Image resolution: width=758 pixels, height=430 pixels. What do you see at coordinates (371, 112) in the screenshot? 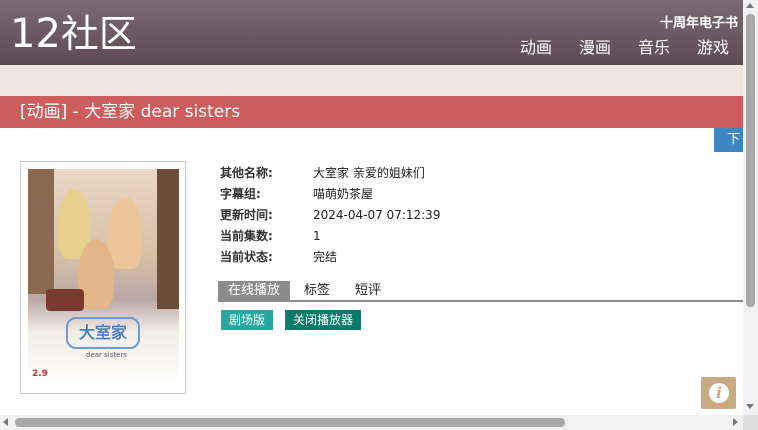
I see `page-title: [动画] - 大室家 dear sisters` at bounding box center [371, 112].